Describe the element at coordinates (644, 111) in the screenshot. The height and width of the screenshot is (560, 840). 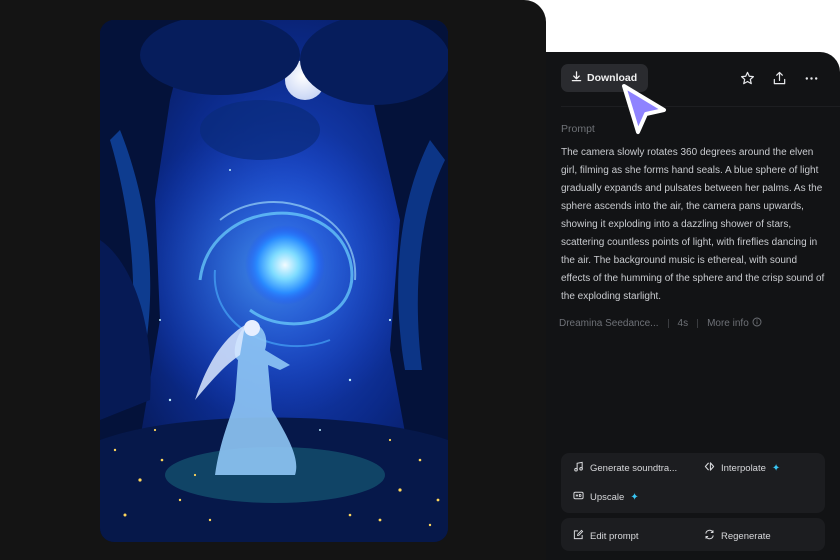
I see `pointer-cursor-icon` at that location.